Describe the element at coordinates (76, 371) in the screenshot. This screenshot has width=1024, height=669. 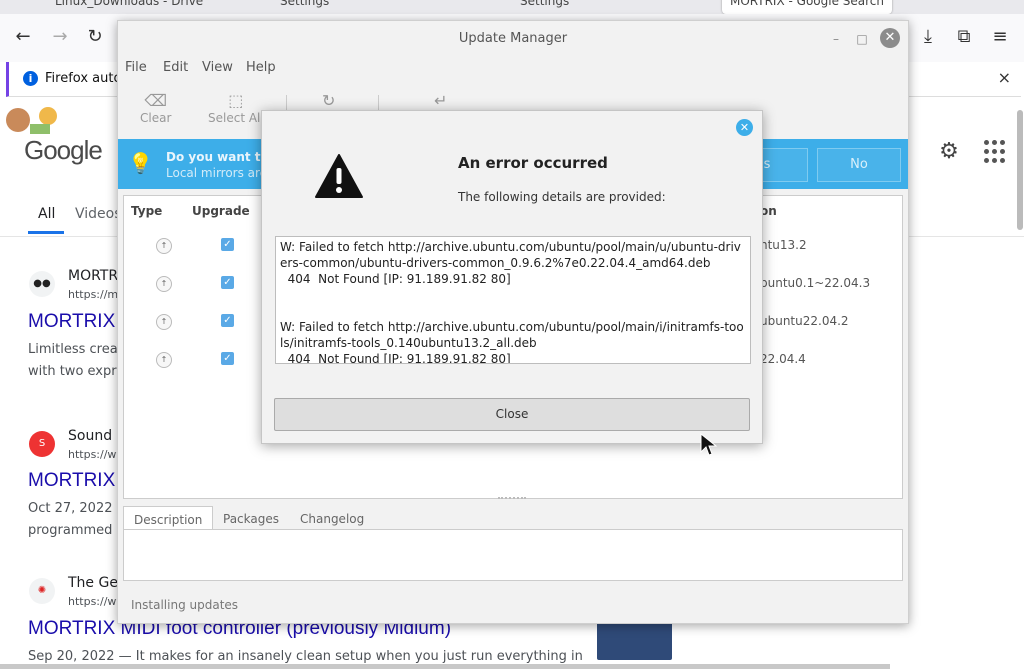
I see `result-snippet: with two expre` at that location.